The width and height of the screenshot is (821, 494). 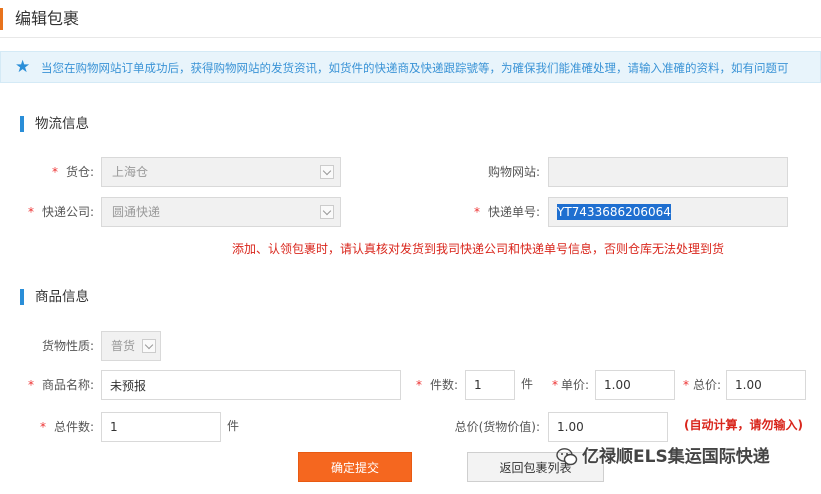 I want to click on warehouse-label: * 货仓:, so click(x=47, y=172).